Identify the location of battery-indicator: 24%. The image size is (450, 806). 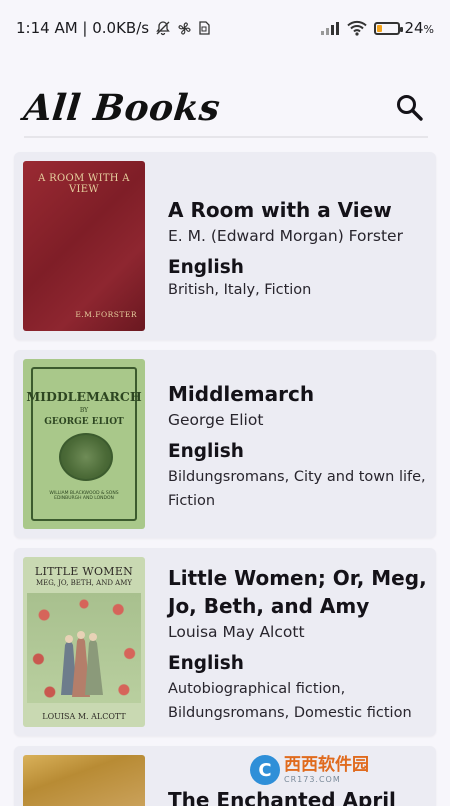
(404, 28).